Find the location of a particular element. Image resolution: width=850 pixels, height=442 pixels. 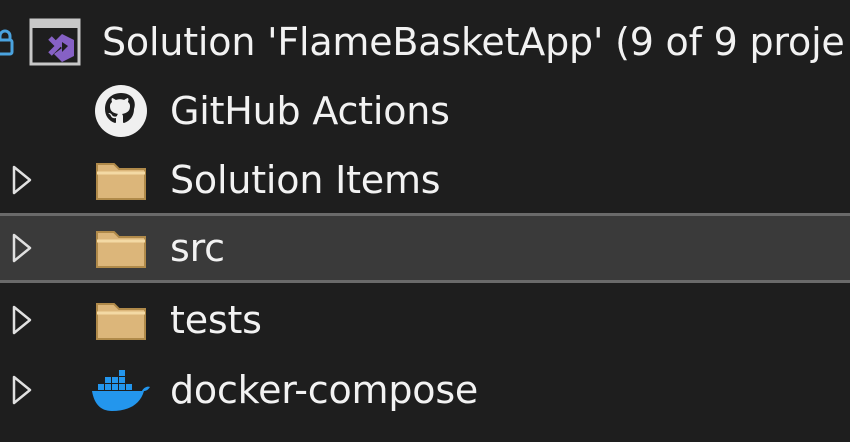

tree-item-label: src is located at coordinates (197, 248).